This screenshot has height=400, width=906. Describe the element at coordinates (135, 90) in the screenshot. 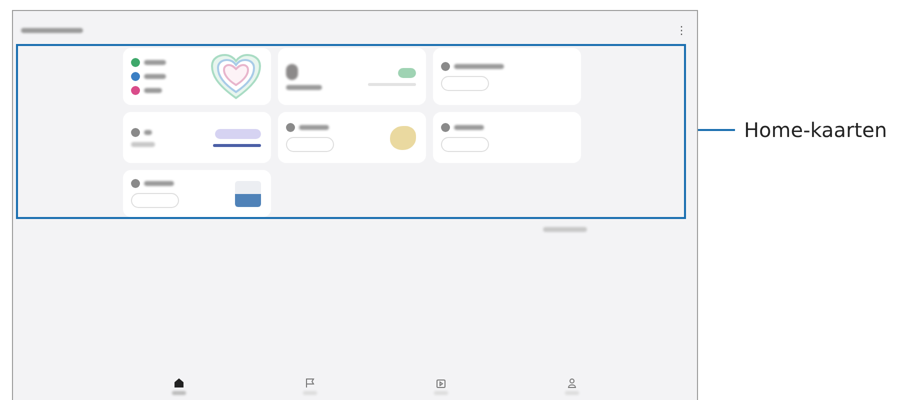

I see `flame-icon` at that location.